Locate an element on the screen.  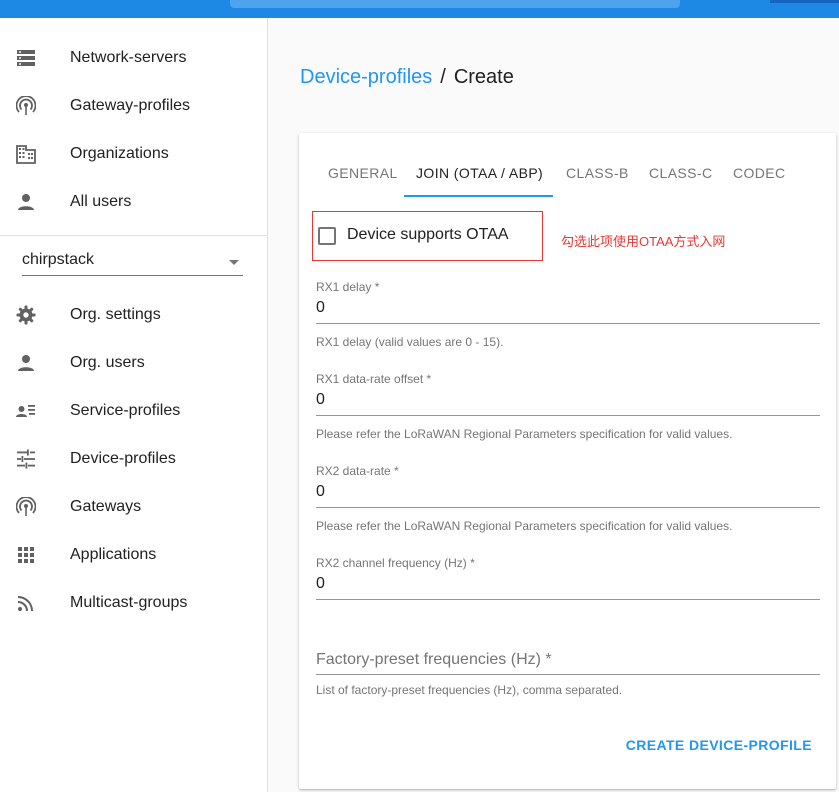
breadcrumb-device-profiles-link: Device-profiles is located at coordinates (366, 77).